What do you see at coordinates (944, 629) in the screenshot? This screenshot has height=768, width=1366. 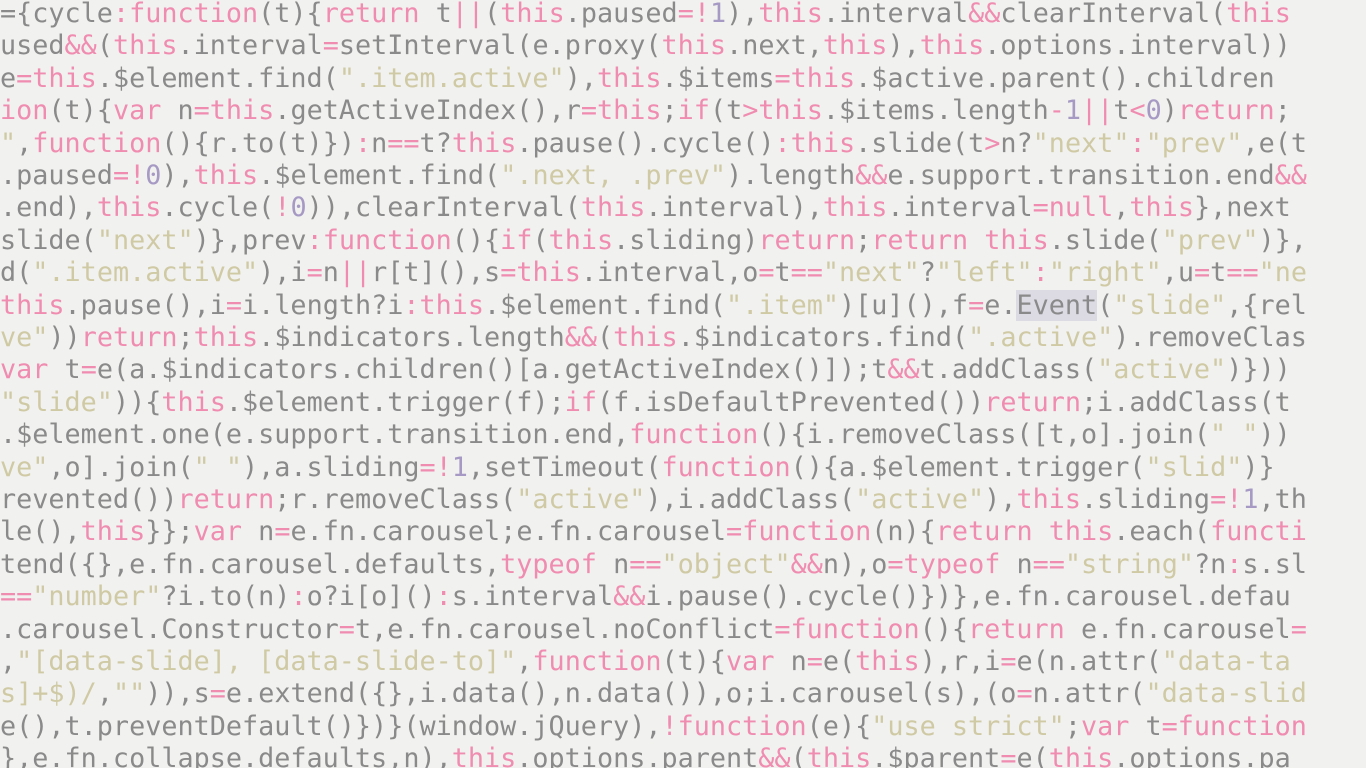 I see `code-token: (){` at bounding box center [944, 629].